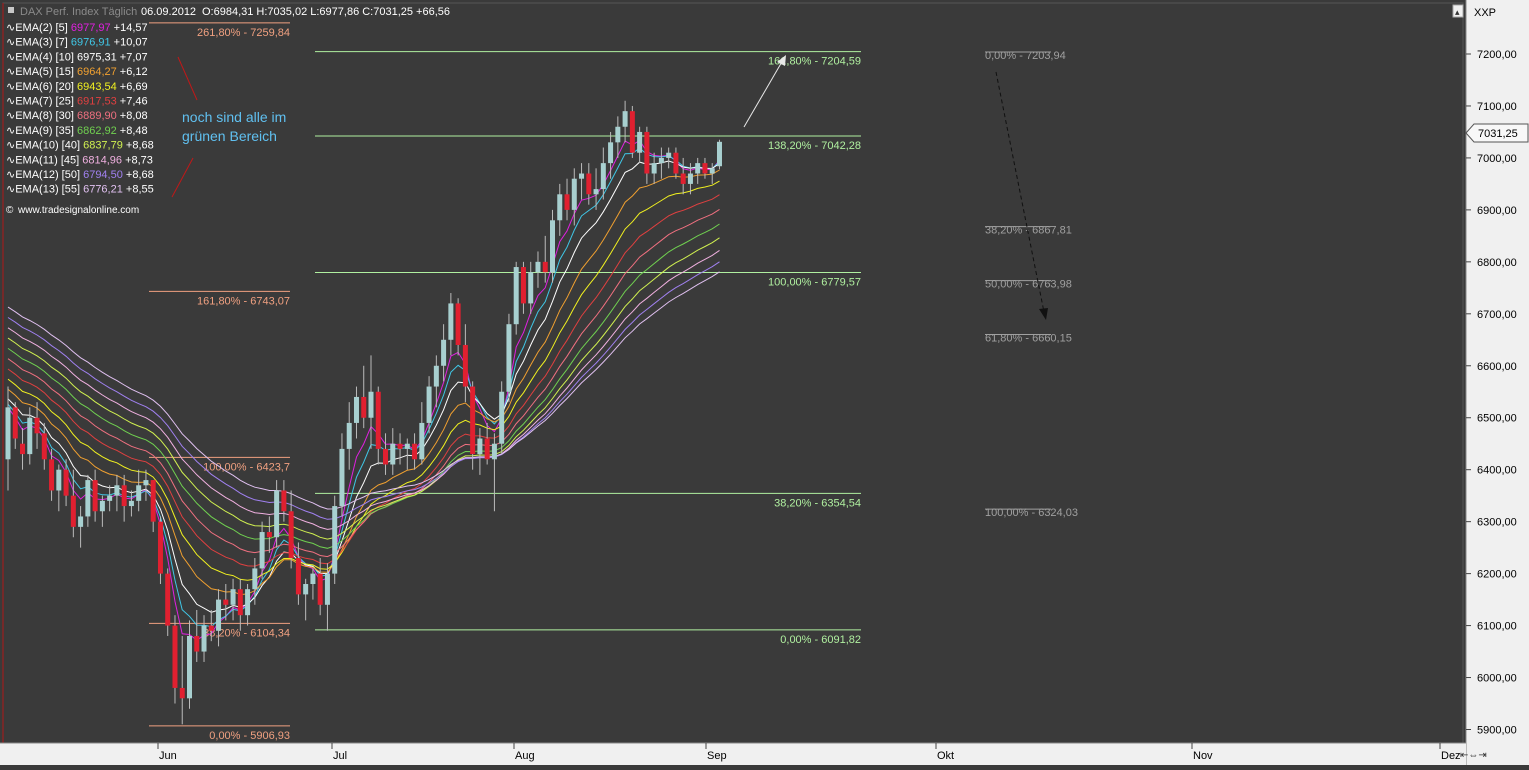 The width and height of the screenshot is (1529, 770). Describe the element at coordinates (97, 102) in the screenshot. I see `ema-legend-value: 6917,53` at that location.